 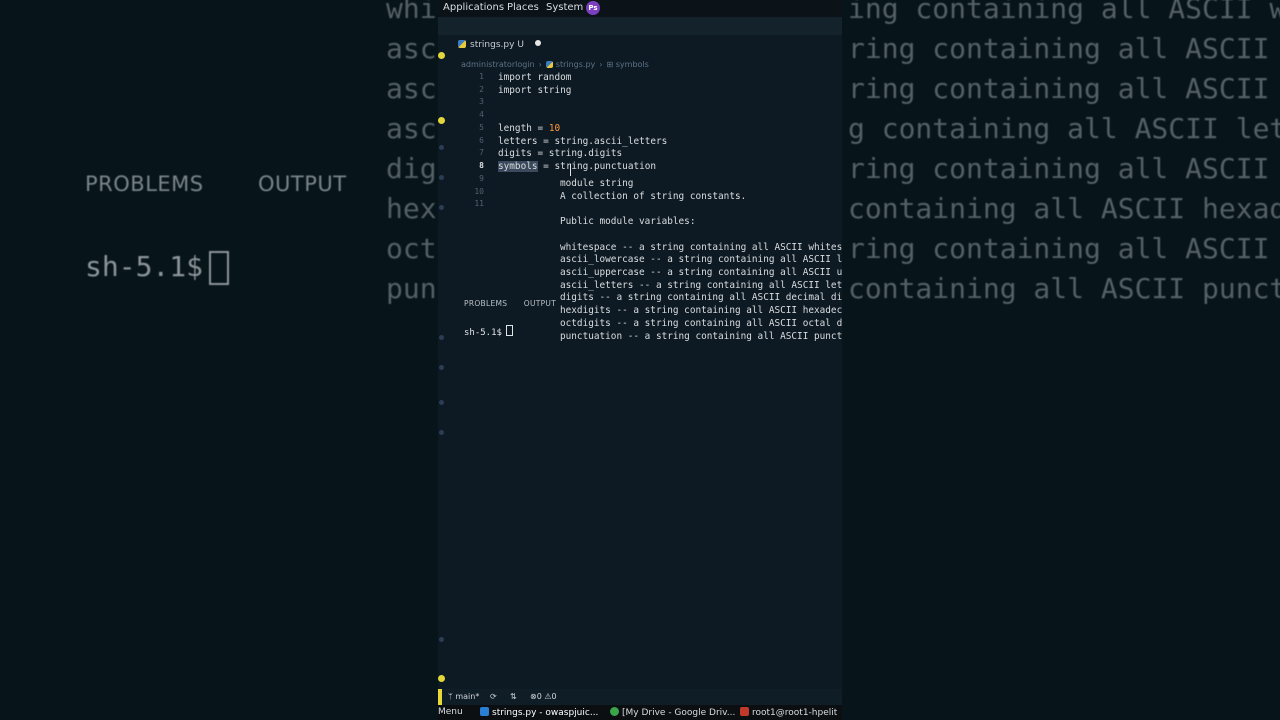 What do you see at coordinates (593, 8) in the screenshot?
I see `app-launcher-icon: Ps` at bounding box center [593, 8].